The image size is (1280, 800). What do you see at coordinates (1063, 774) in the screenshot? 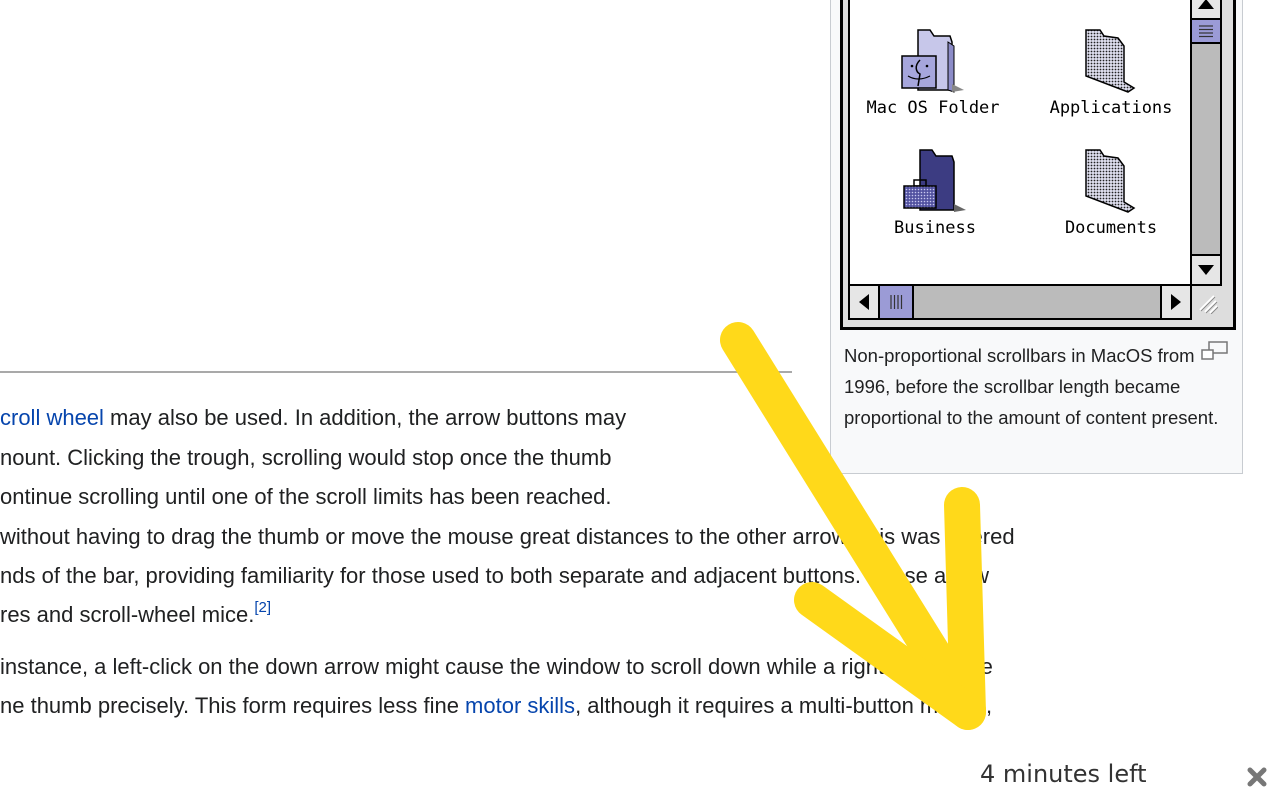
I see `time-remaining-label: 4 minutes left` at bounding box center [1063, 774].